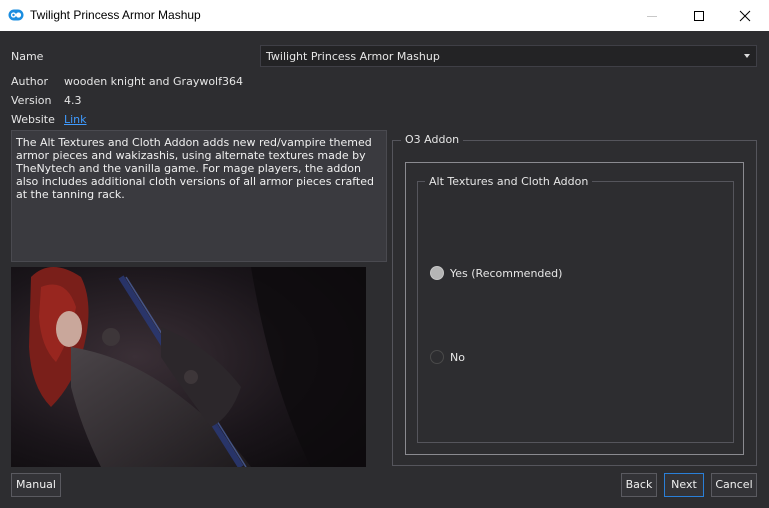 The image size is (769, 508). Describe the element at coordinates (639, 485) in the screenshot. I see `back-button: Back` at that location.